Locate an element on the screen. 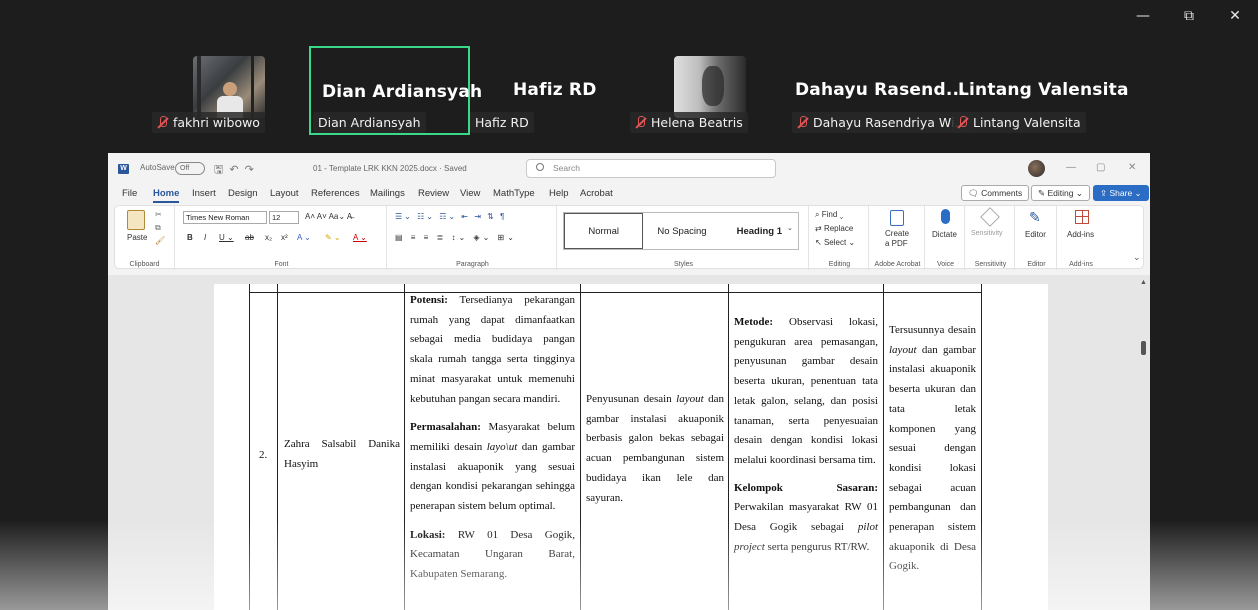  participant-tile-lintang: Lintang Valensita Lintang Valensita is located at coordinates (1040, 90).